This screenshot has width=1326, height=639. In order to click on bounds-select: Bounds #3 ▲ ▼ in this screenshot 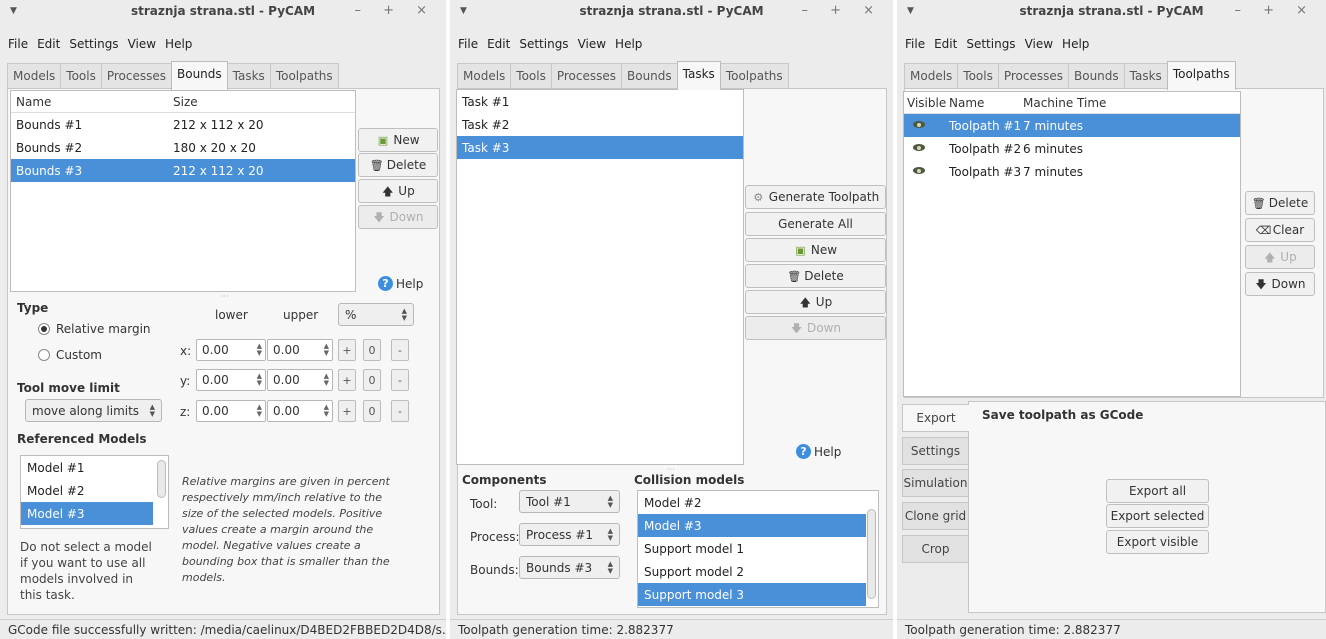, I will do `click(569, 567)`.